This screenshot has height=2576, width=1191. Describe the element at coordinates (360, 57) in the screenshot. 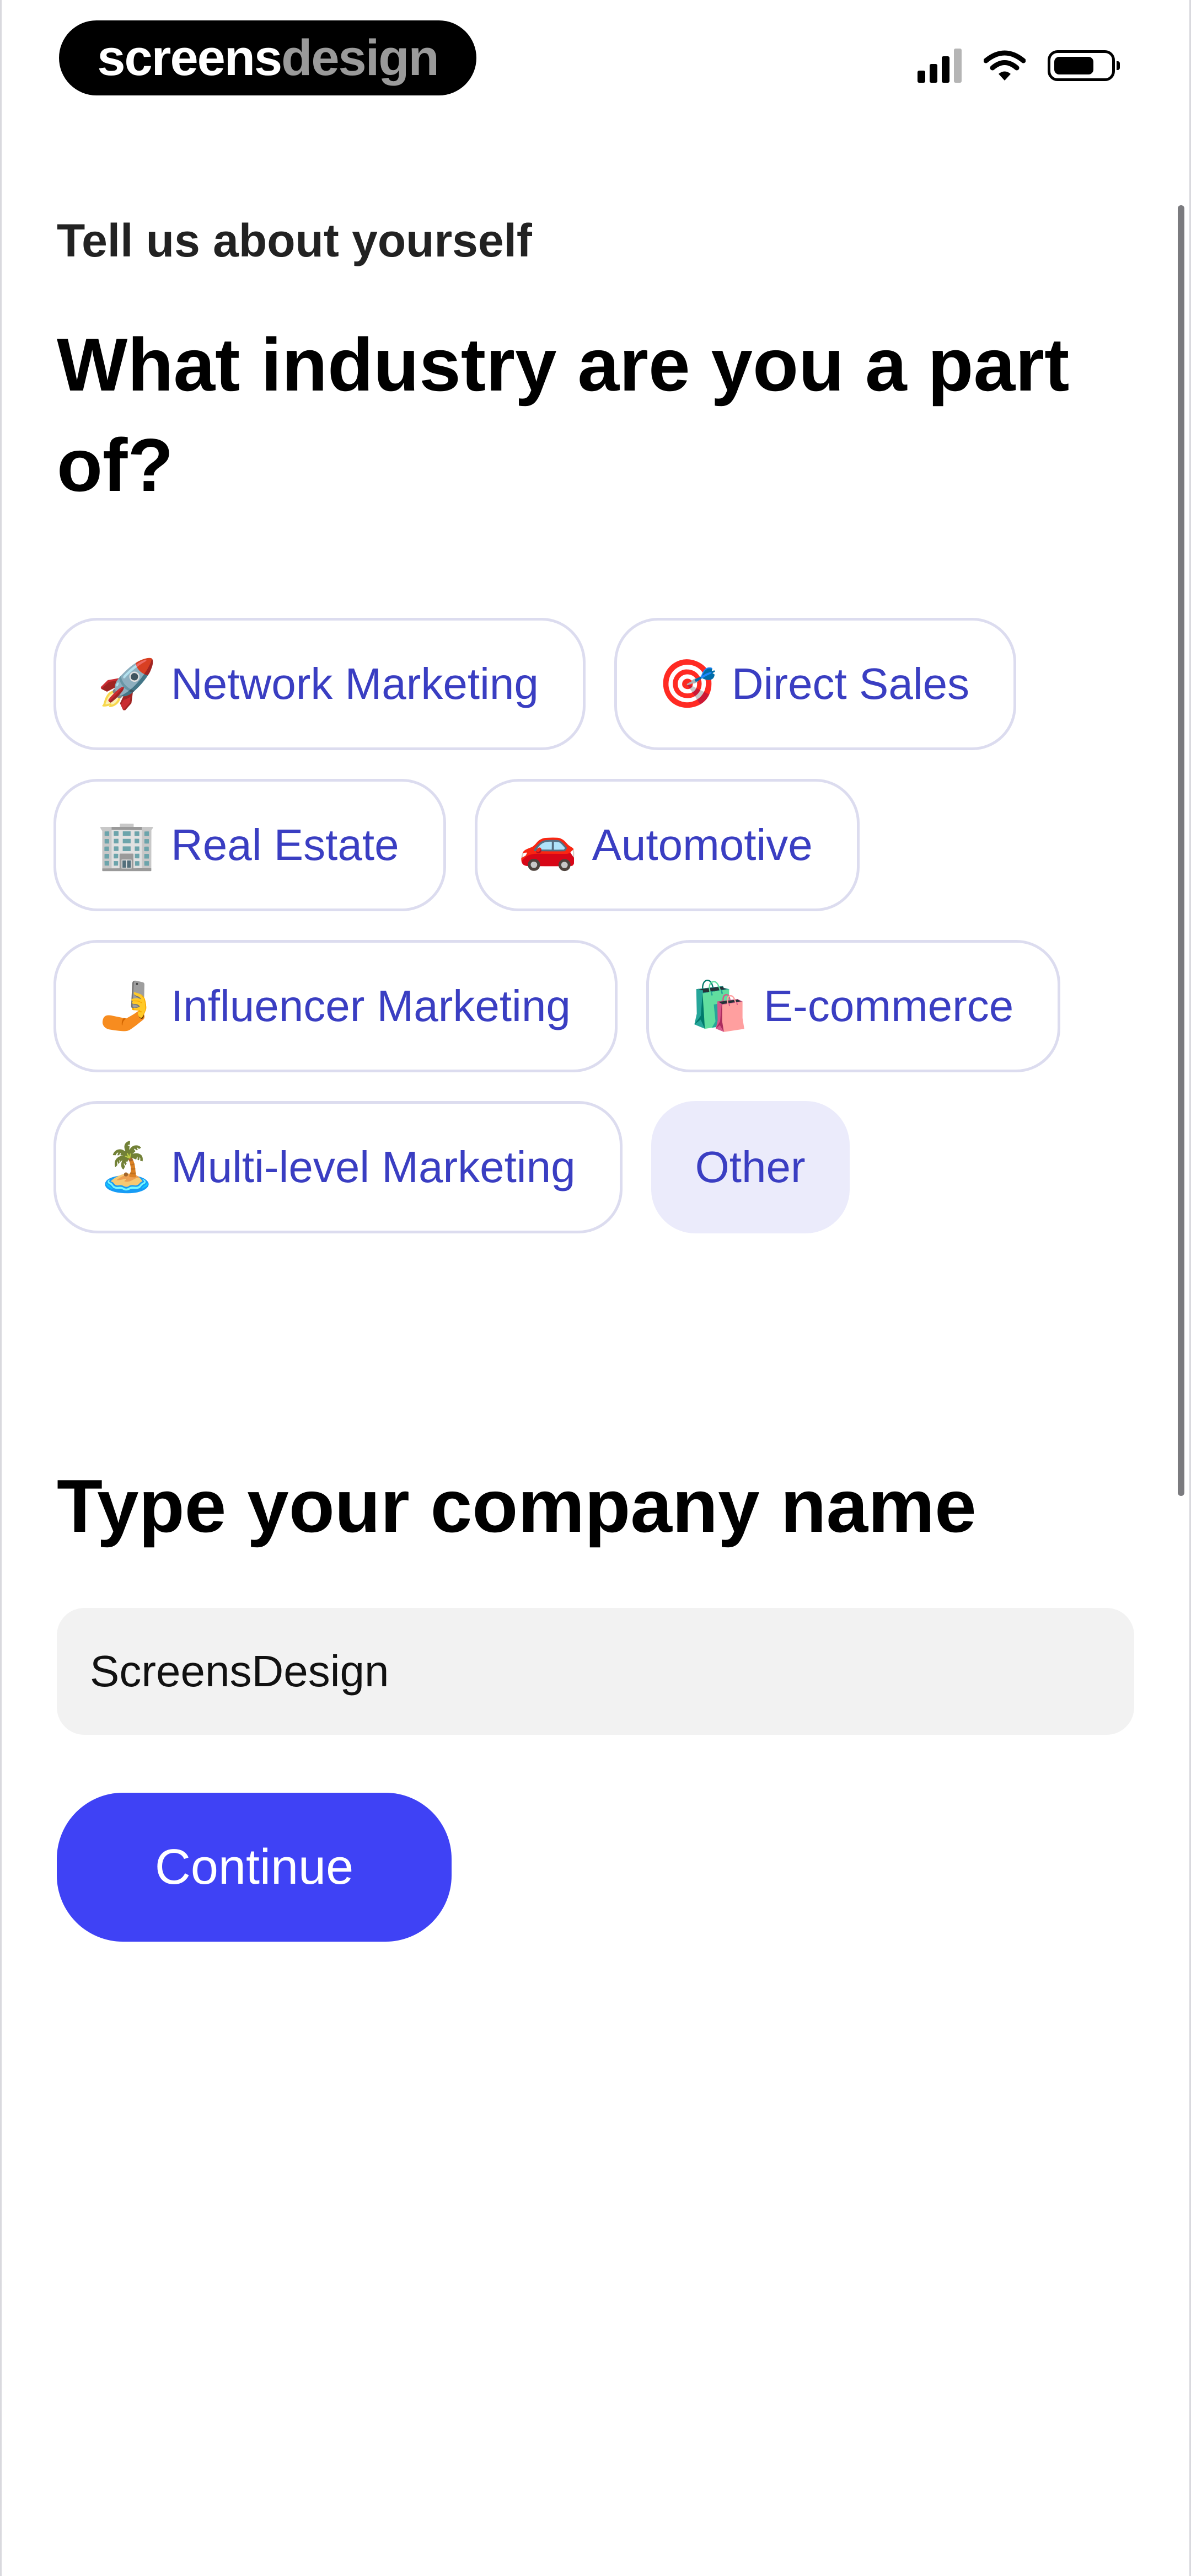

I see `brand-logo-secondary: design` at that location.